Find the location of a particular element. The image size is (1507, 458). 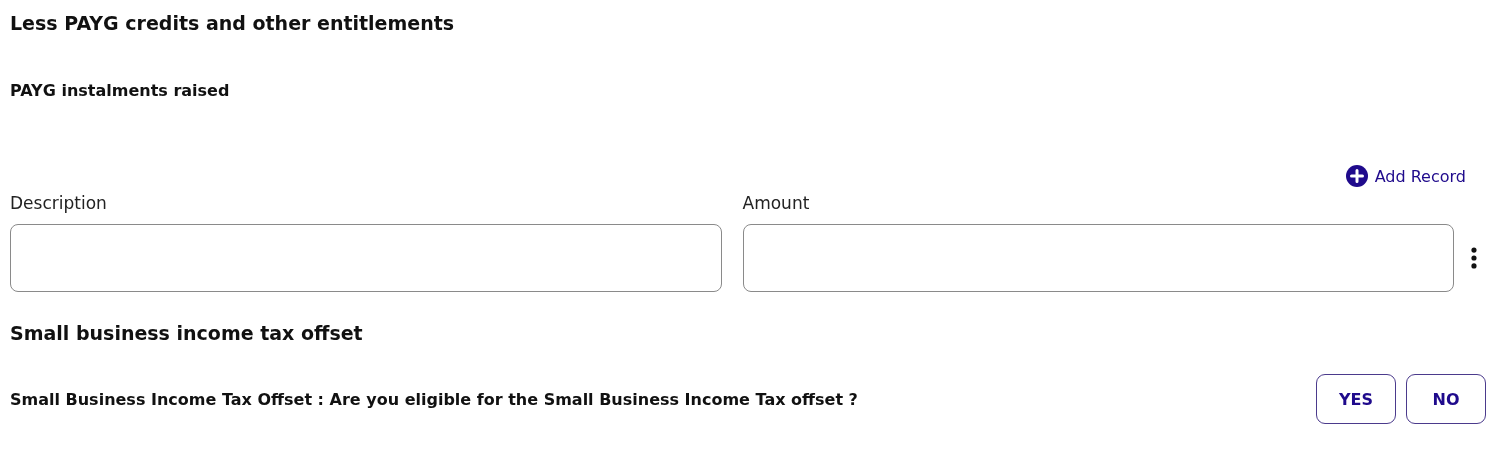

plus-circle-icon is located at coordinates (1356, 176).